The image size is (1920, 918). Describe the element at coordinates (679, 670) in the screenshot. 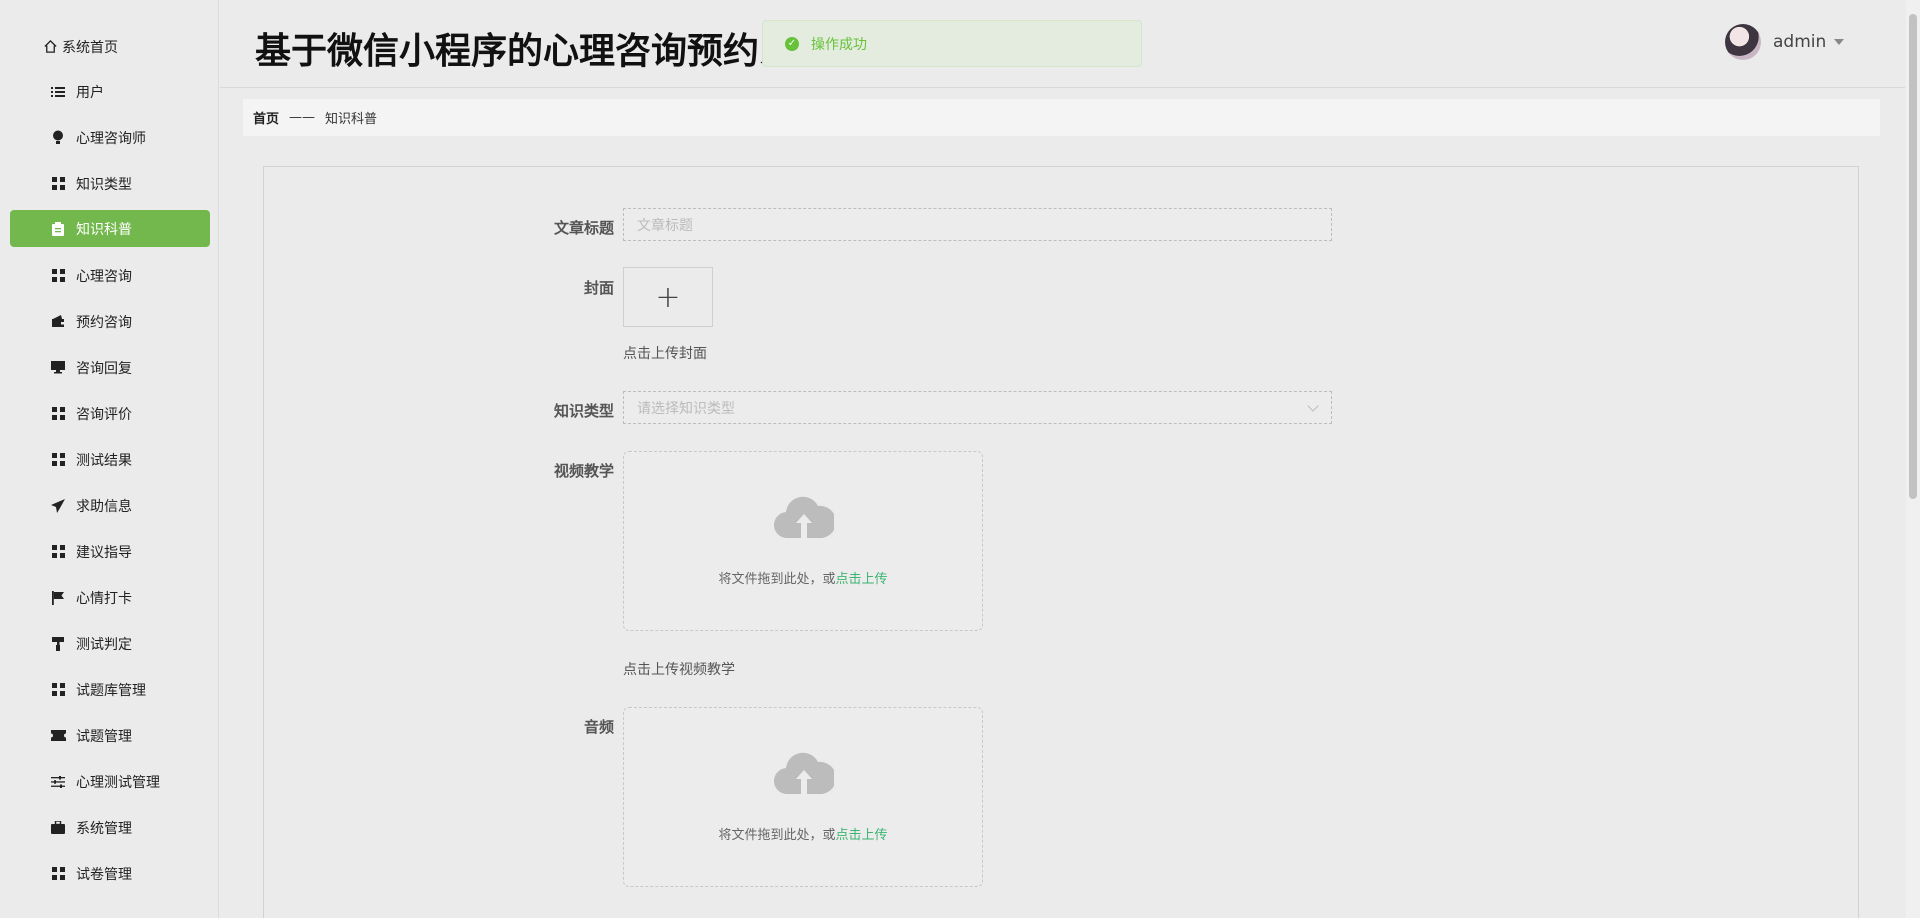

I see `video-hint: 点击上传视频教学` at that location.